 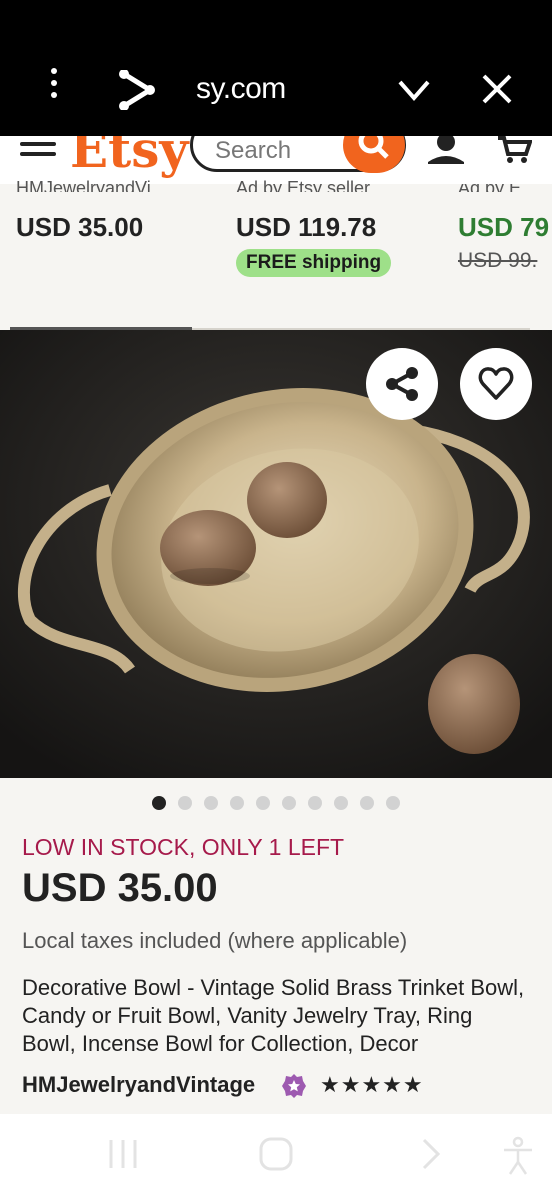 I want to click on free-shipping-badge: FREE shipping, so click(x=314, y=263).